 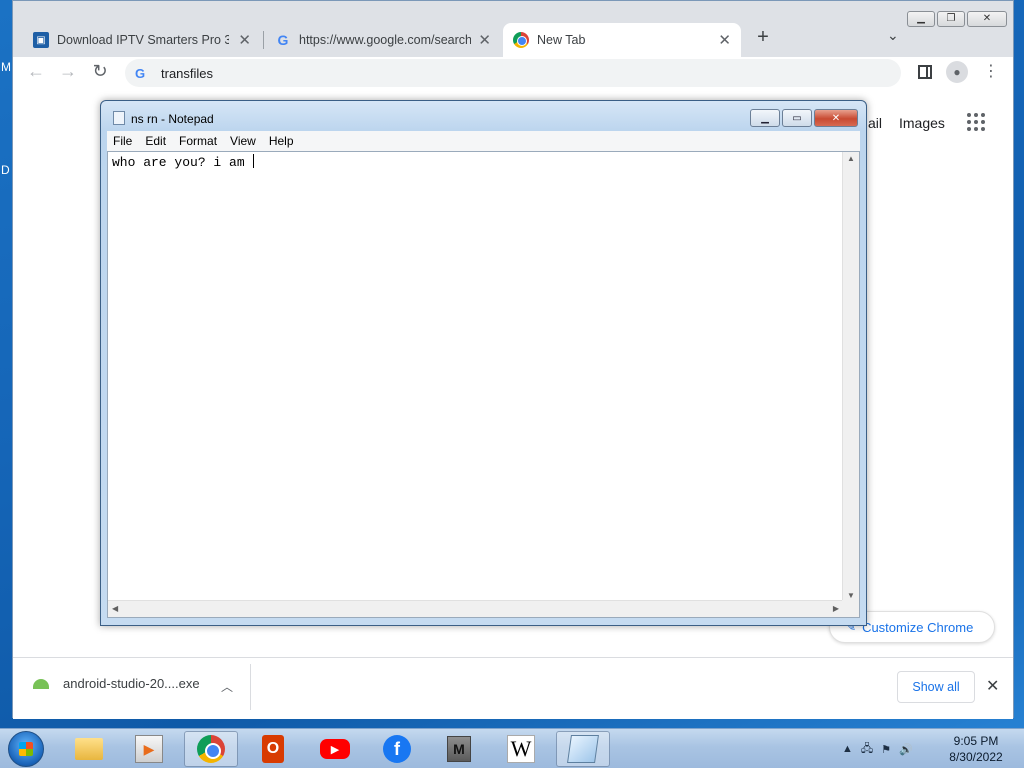 I want to click on clock-date: 8/30/2022, so click(x=976, y=757).